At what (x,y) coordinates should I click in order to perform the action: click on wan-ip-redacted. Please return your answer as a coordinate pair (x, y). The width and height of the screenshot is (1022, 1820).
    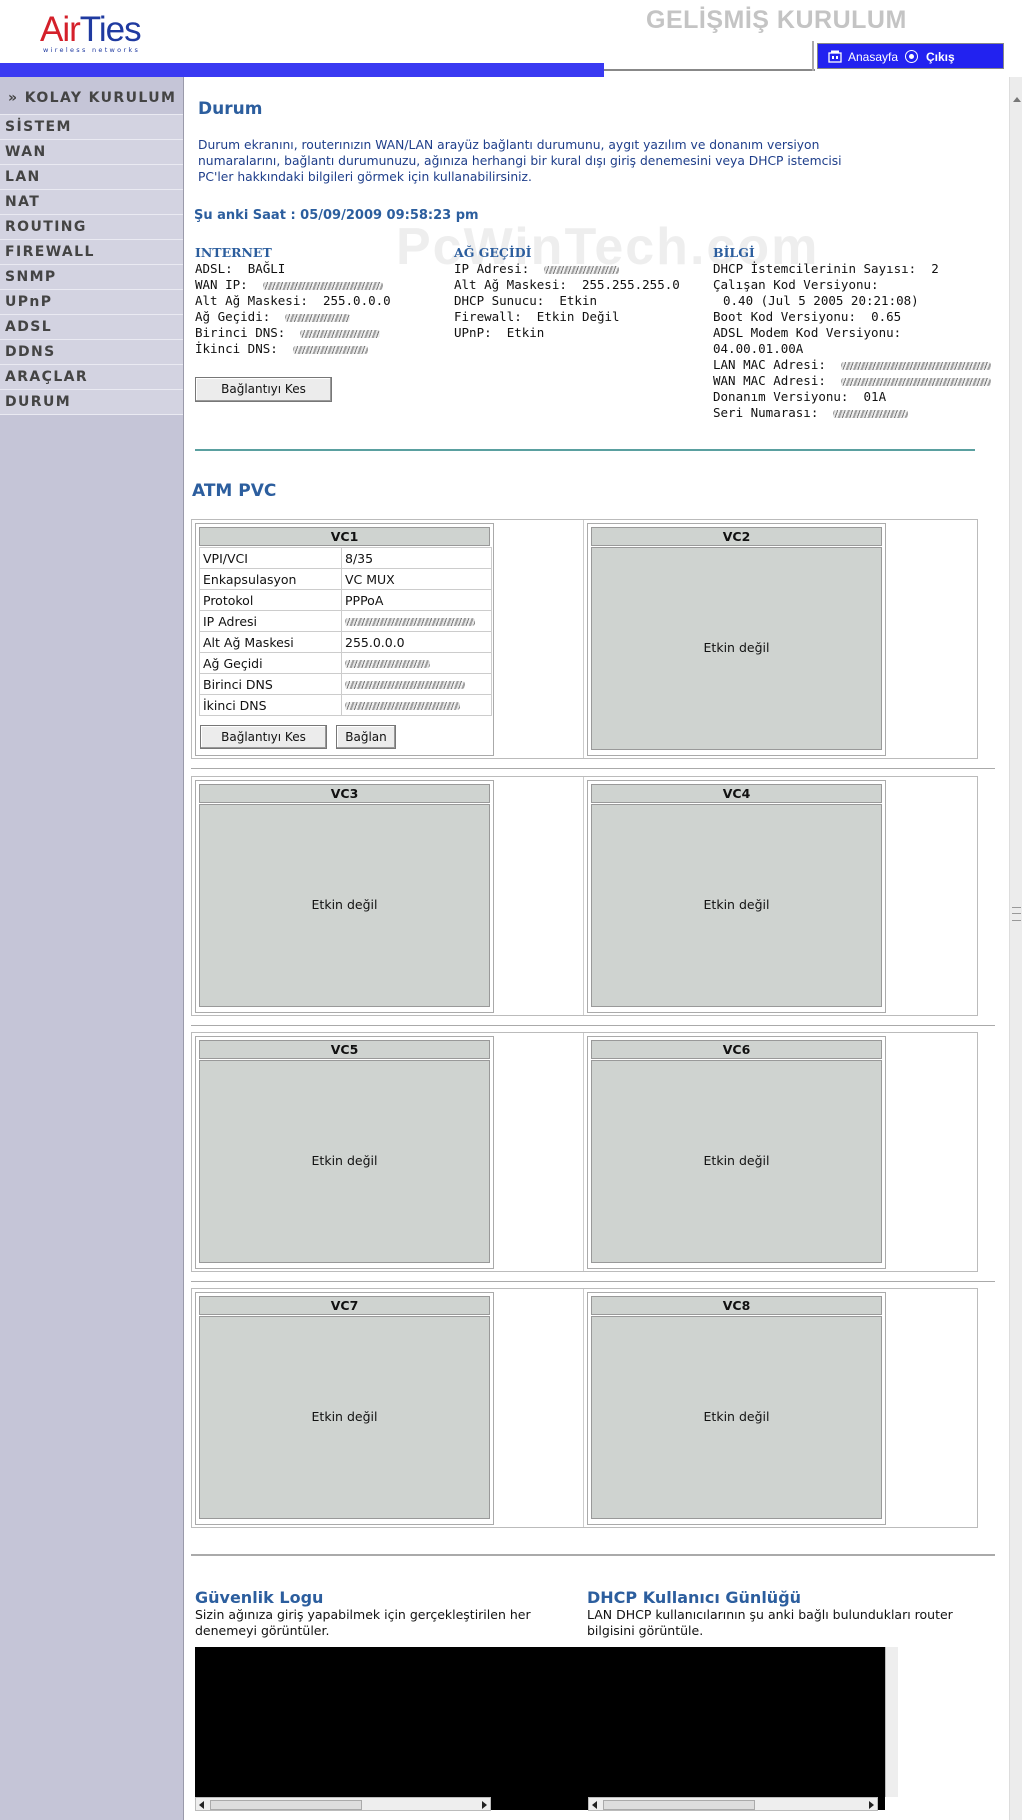
    Looking at the image, I should click on (322, 285).